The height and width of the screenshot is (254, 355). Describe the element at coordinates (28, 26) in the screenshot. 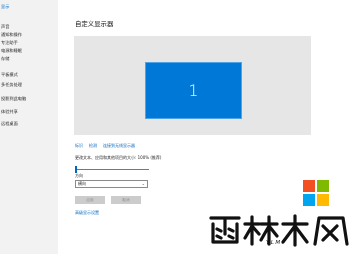

I see `sidebar-item-sound: 声音` at that location.